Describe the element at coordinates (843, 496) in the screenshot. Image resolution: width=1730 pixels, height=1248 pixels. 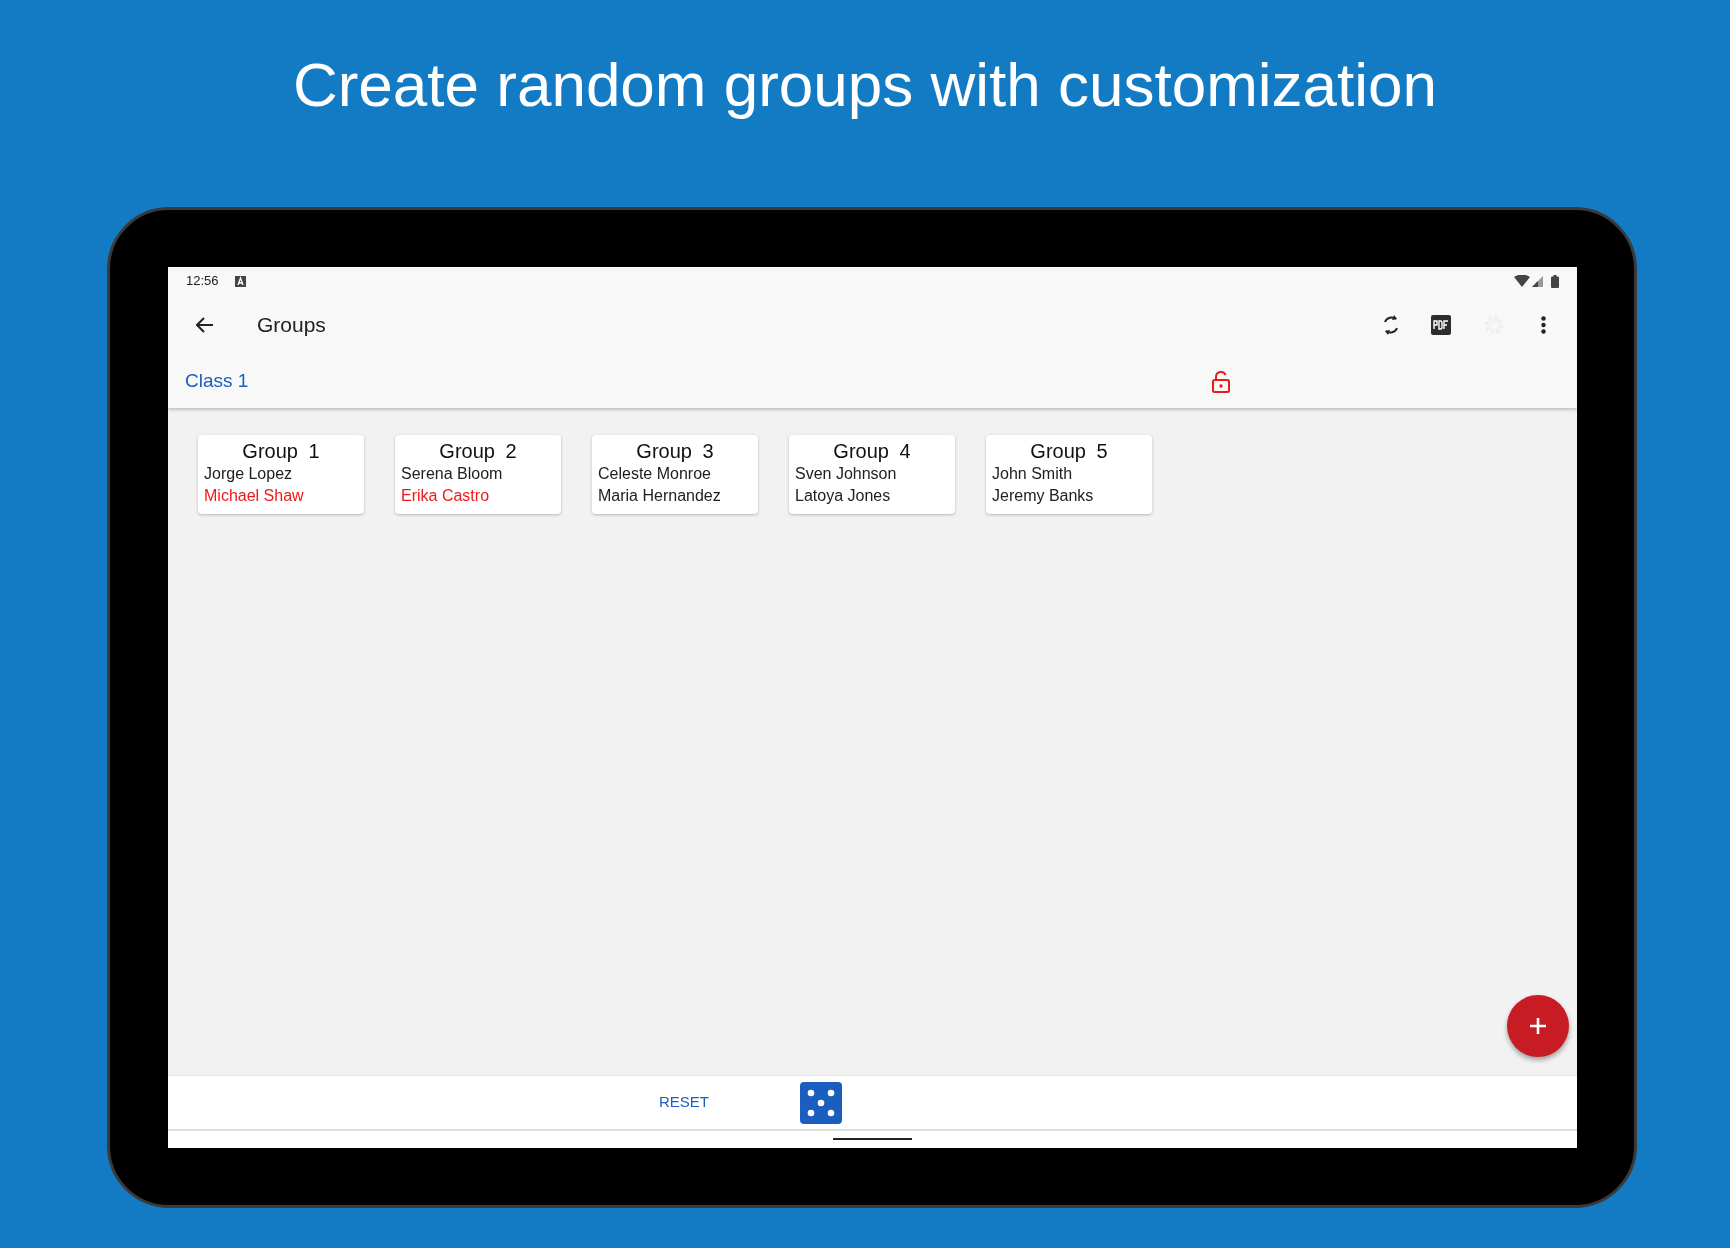
I see `member-name: Latoya Jones` at that location.